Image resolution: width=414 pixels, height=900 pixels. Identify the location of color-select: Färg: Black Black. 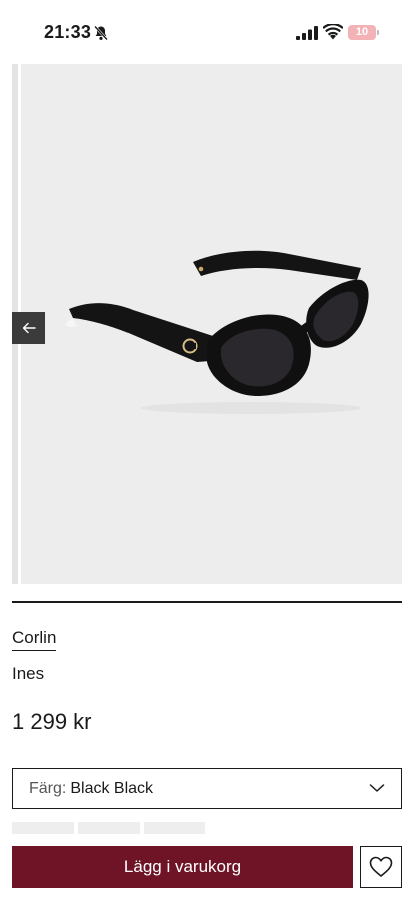
(207, 788).